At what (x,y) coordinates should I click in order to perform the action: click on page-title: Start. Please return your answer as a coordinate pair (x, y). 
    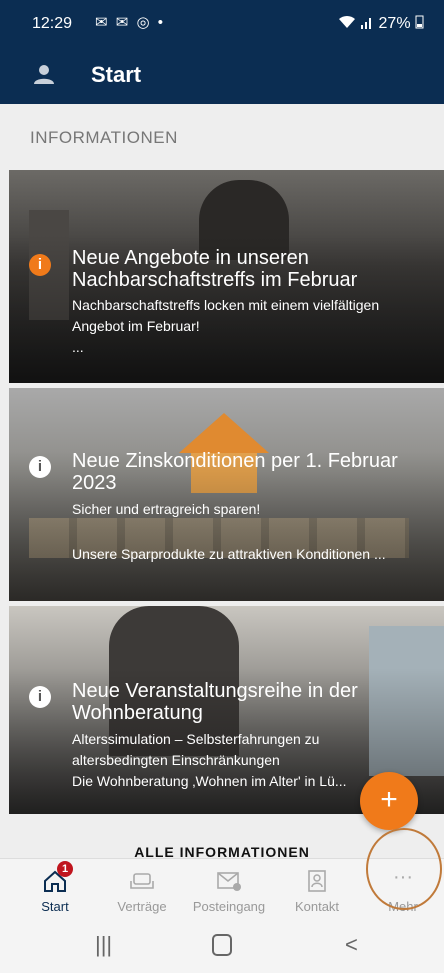
    Looking at the image, I should click on (116, 74).